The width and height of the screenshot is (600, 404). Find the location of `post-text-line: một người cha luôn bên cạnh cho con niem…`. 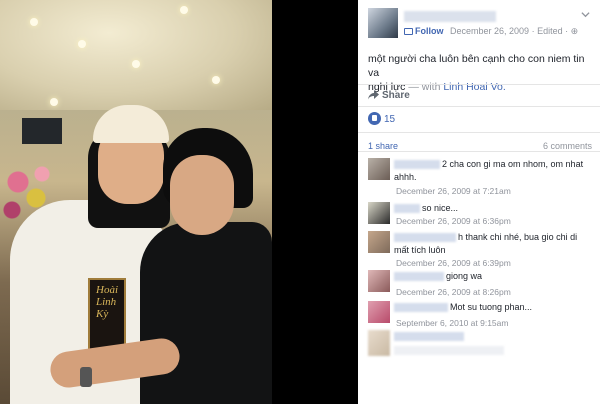

post-text-line: một người cha luôn bên cạnh cho con niem… is located at coordinates (476, 66).